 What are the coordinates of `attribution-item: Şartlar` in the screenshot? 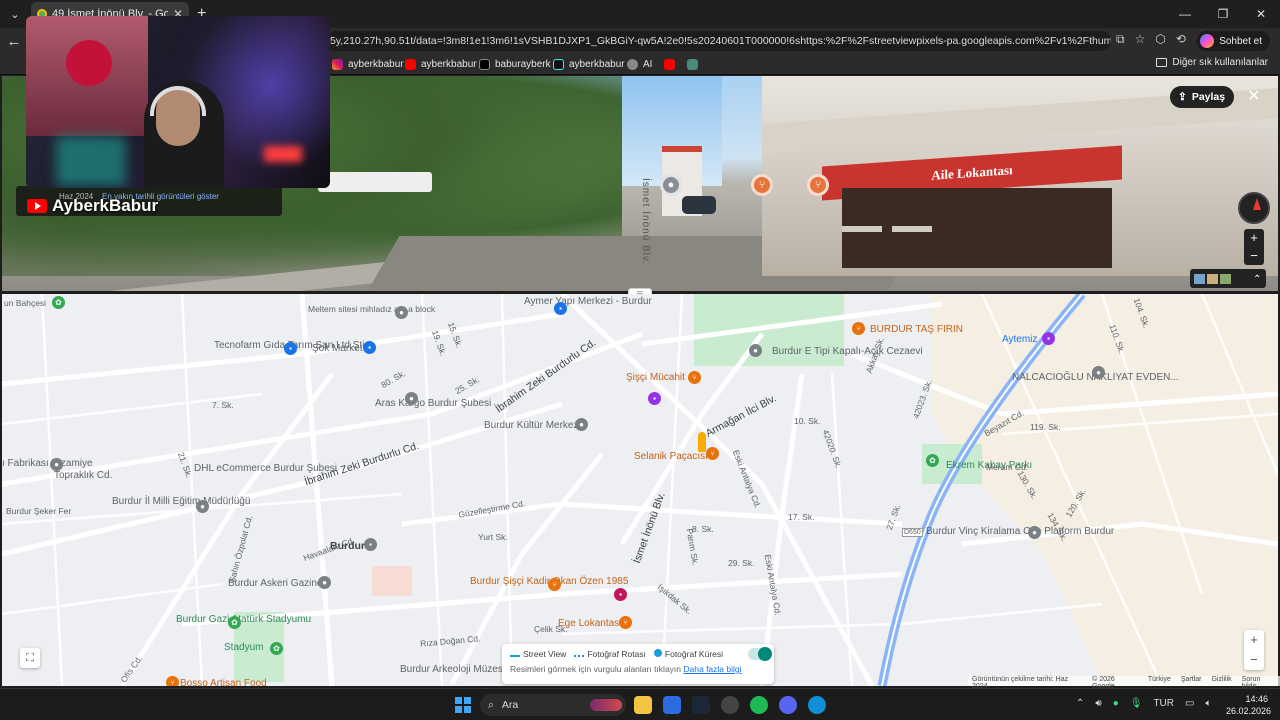 It's located at (1191, 681).